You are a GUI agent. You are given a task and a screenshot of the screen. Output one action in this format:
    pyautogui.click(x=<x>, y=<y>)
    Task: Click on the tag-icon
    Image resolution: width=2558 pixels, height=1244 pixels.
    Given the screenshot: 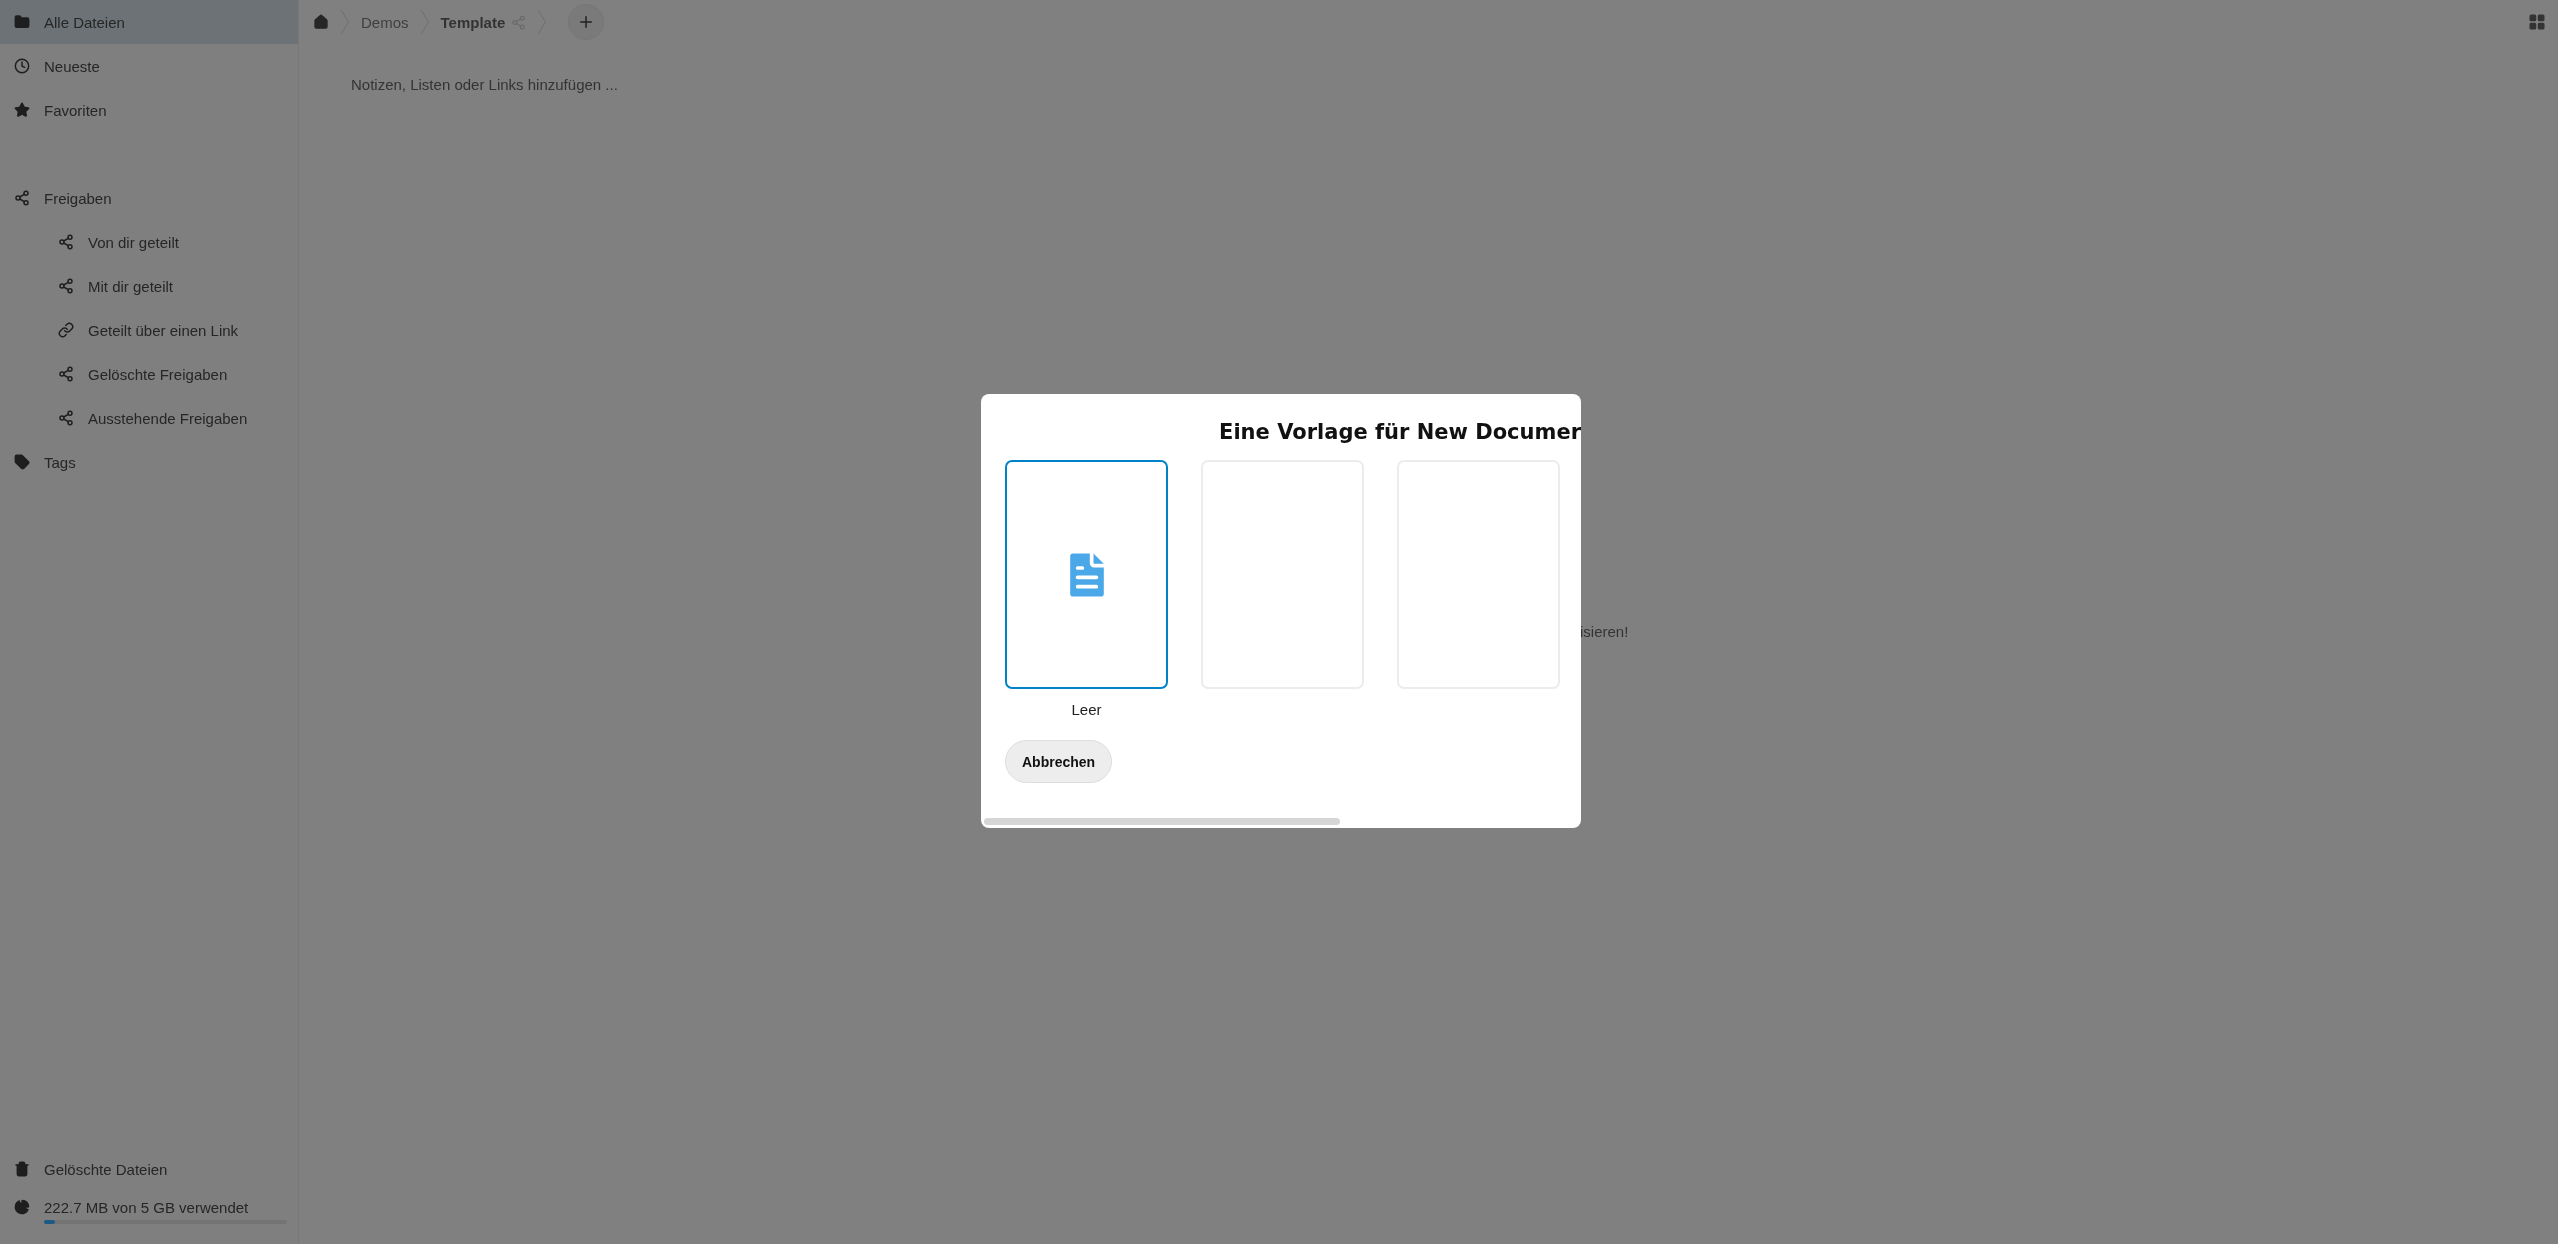 What is the action you would take?
    pyautogui.click(x=22, y=462)
    